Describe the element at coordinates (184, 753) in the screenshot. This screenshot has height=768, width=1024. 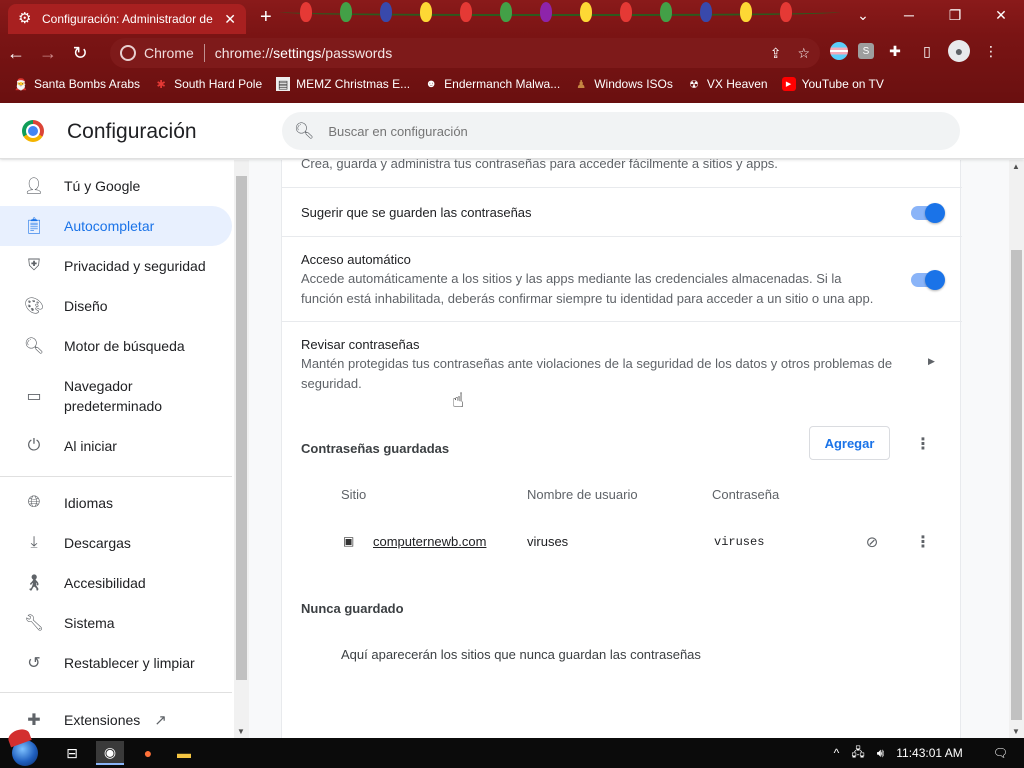
I see `taskbar-file-explorer-icon: ▬` at that location.